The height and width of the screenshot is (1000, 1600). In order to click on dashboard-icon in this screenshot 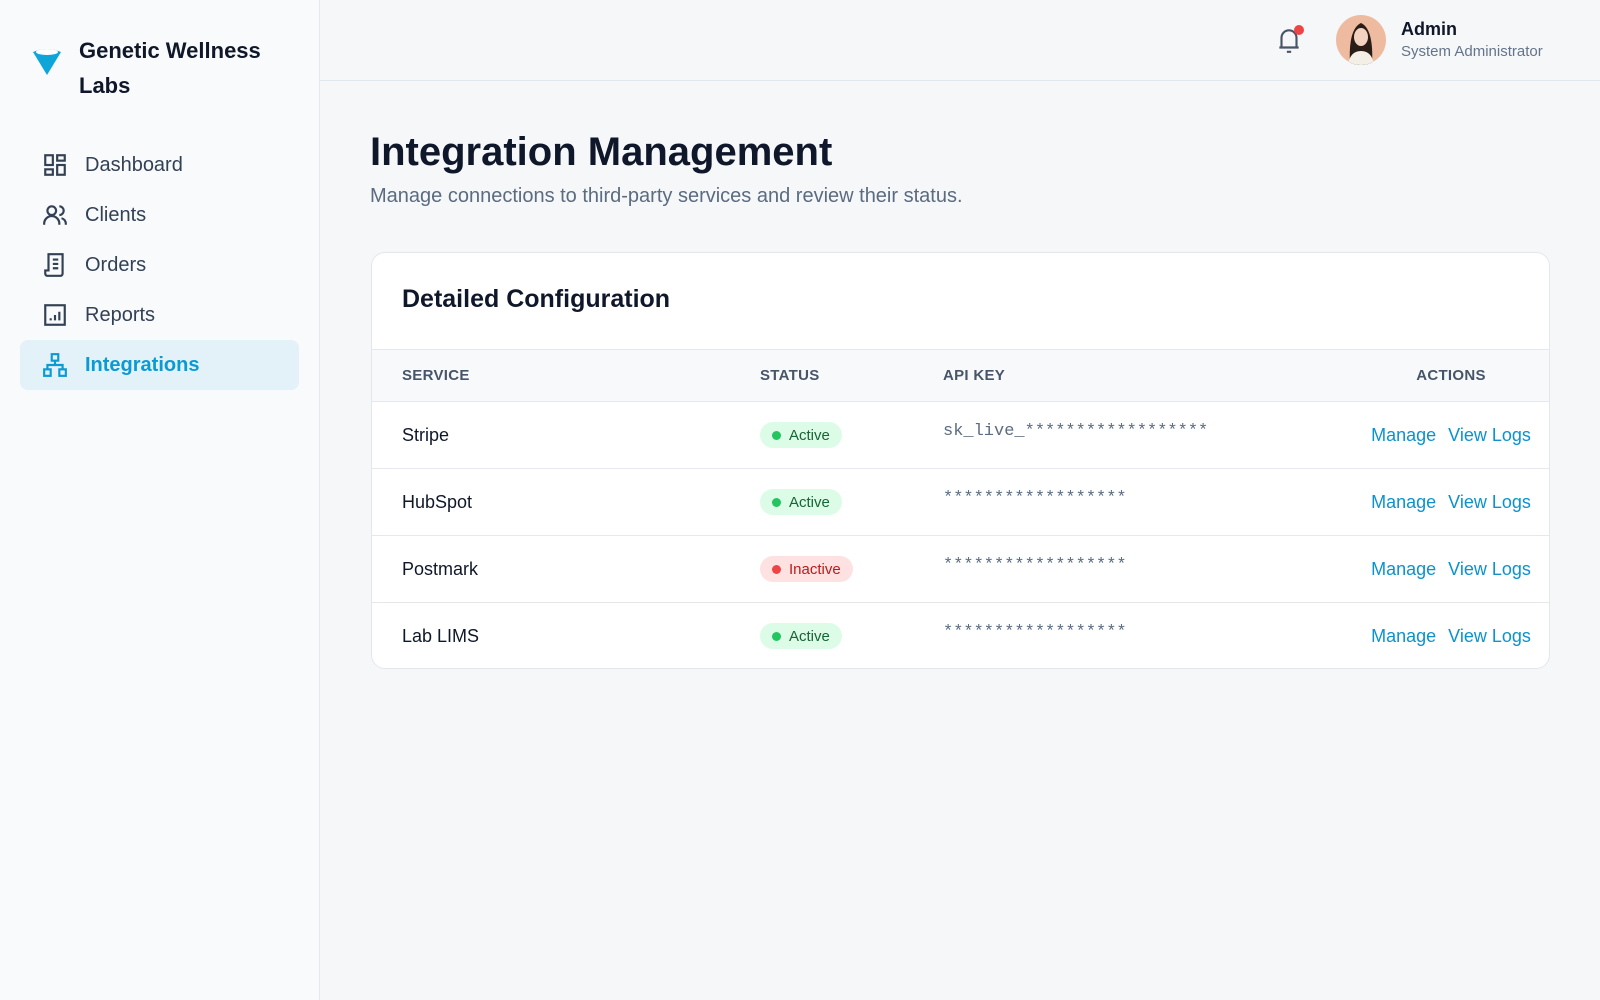, I will do `click(55, 165)`.